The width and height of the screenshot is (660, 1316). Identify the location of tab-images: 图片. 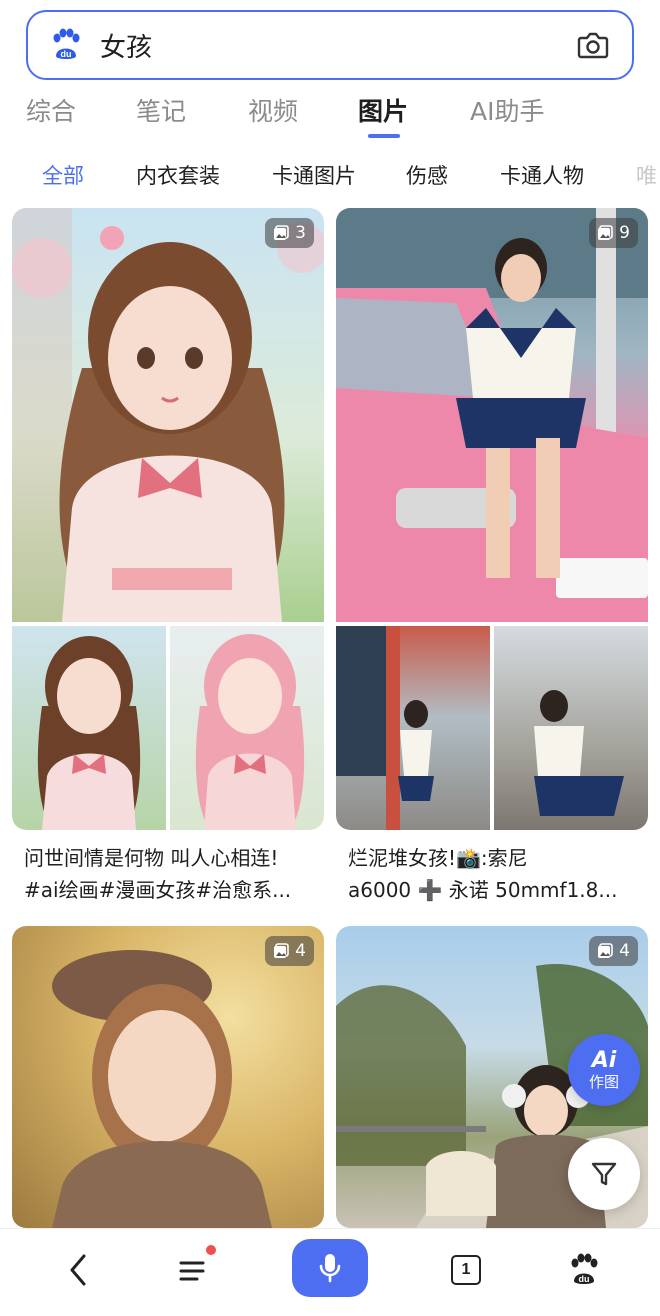
(383, 110).